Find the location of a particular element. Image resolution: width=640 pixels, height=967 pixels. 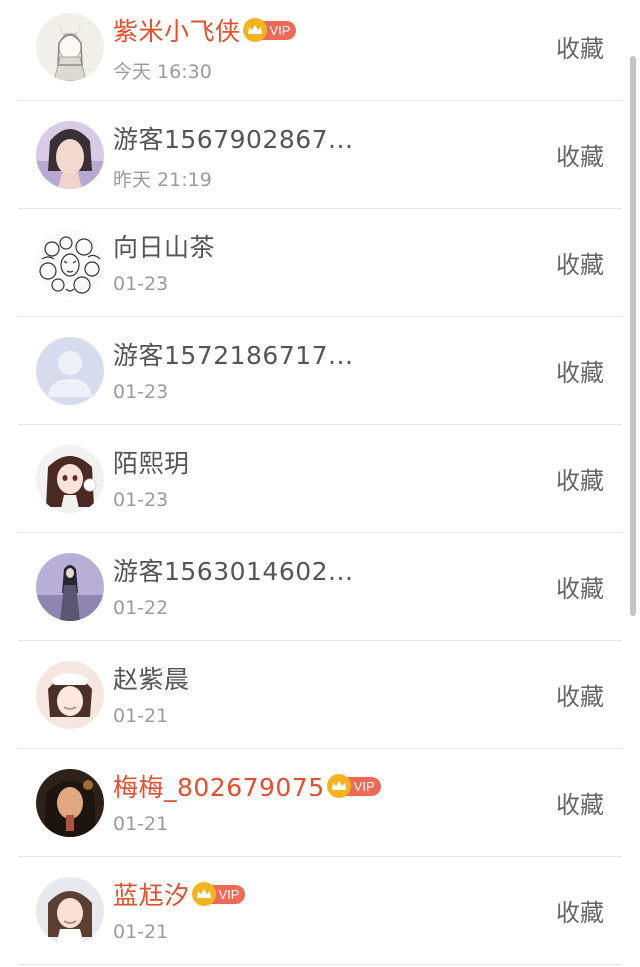

list-item: 向日山茶 01-23 收藏 is located at coordinates (320, 263).